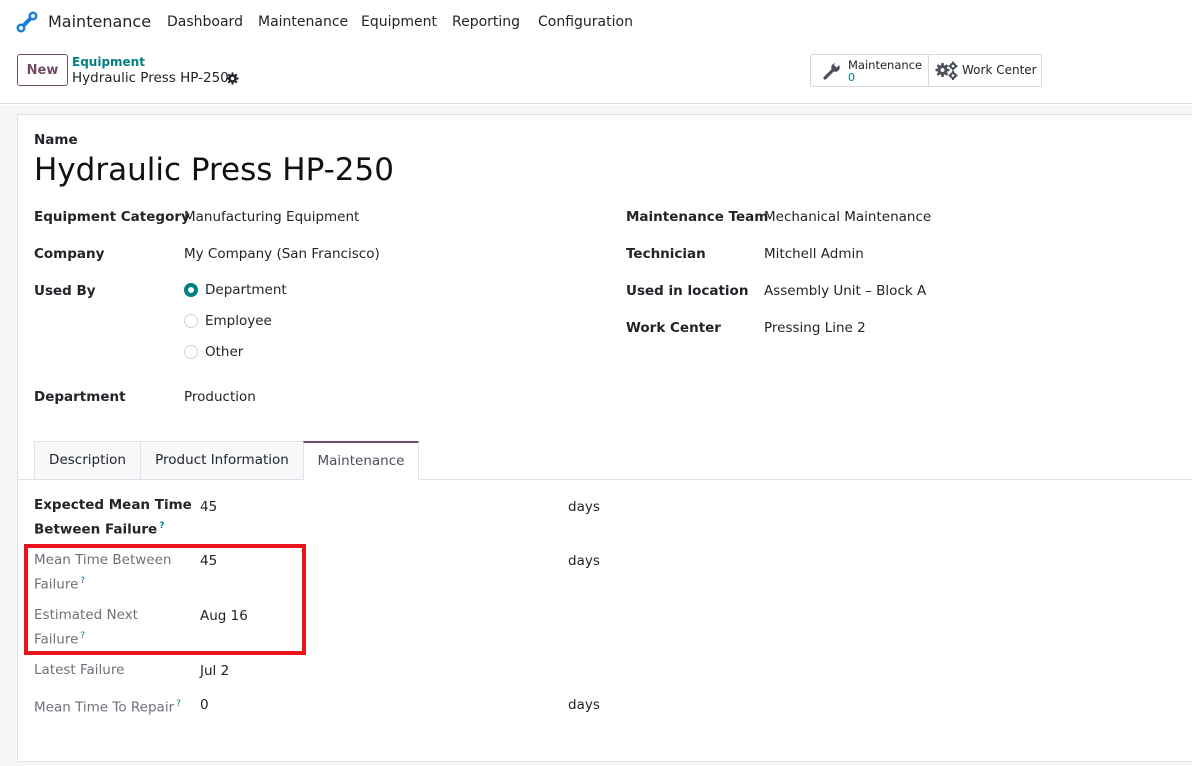 This screenshot has width=1192, height=766. What do you see at coordinates (885, 65) in the screenshot?
I see `maintenance-smart-label: Maintenance` at bounding box center [885, 65].